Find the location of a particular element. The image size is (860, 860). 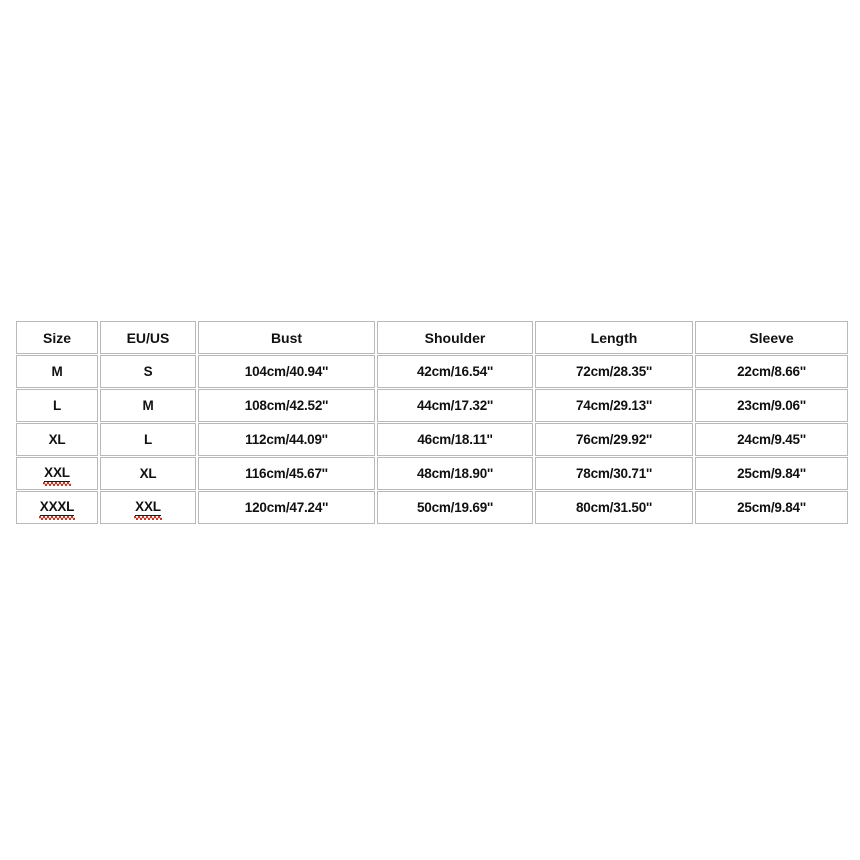

cell-length: 78cm/30.71'' is located at coordinates (614, 473).